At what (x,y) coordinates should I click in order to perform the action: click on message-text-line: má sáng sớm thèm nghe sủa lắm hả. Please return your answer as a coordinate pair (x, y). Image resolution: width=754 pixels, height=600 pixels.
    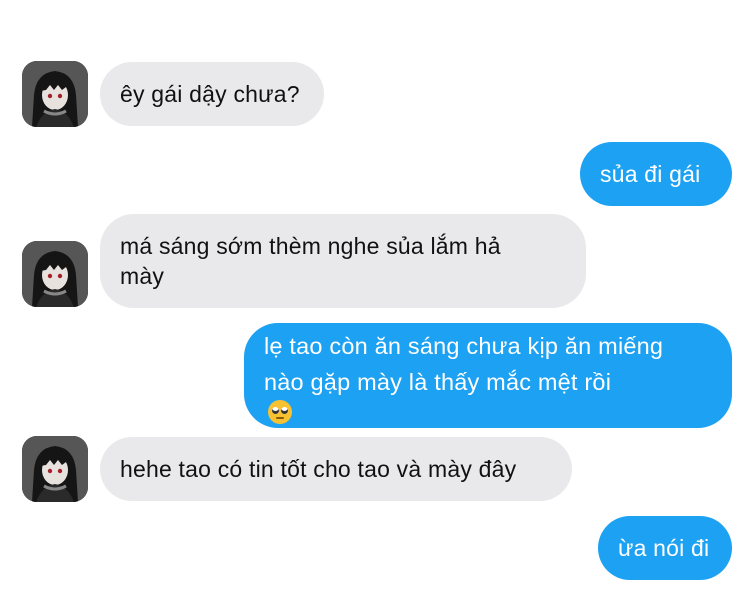
    Looking at the image, I should click on (310, 246).